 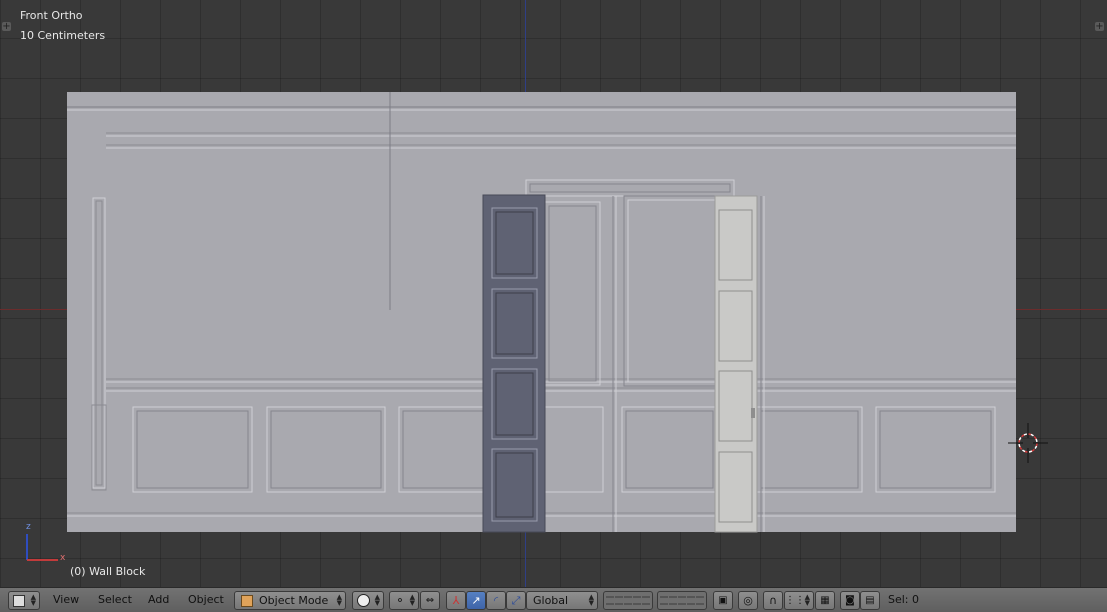 What do you see at coordinates (63, 558) in the screenshot?
I see `gizmo-x-label: x` at bounding box center [63, 558].